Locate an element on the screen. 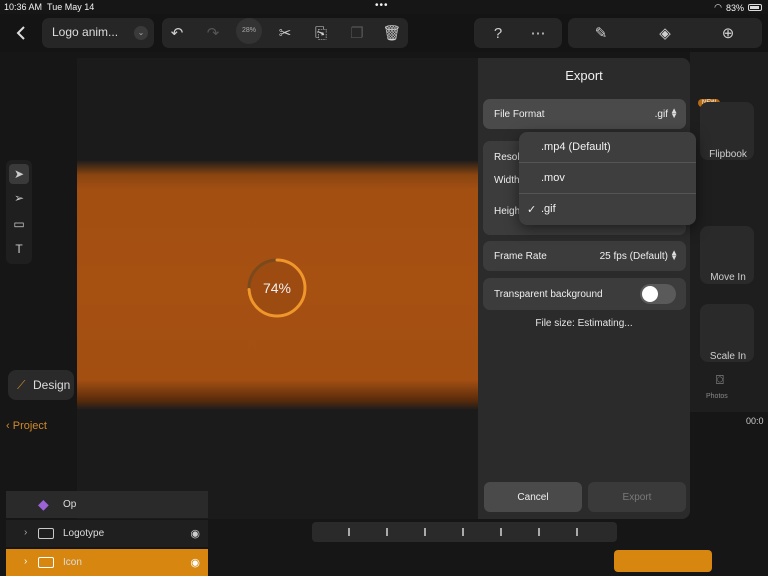  layer-row: › Logotype ◉ is located at coordinates (107, 533).